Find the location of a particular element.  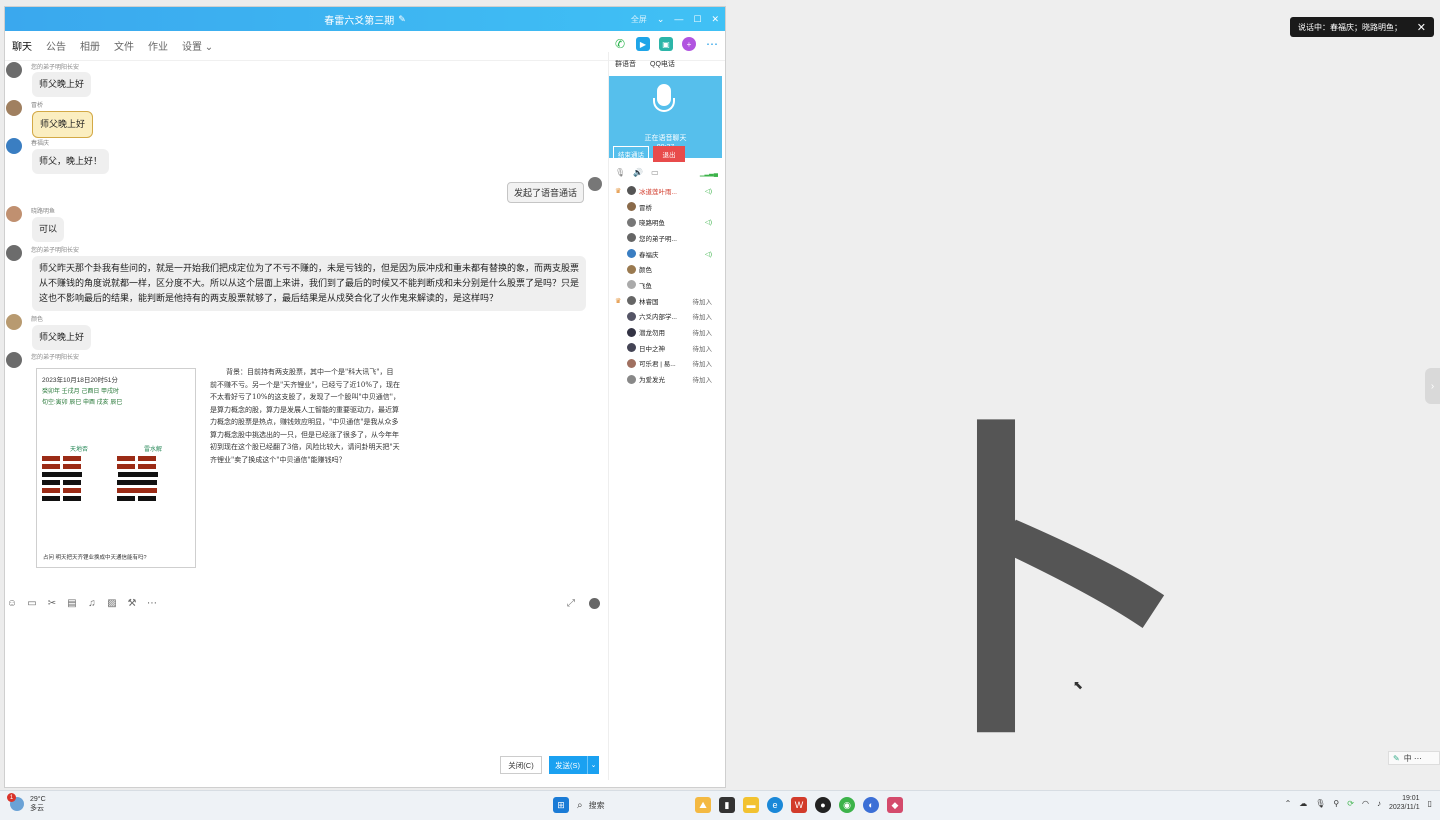

member-item: 六爻内部学... 待加入 is located at coordinates (665, 317).